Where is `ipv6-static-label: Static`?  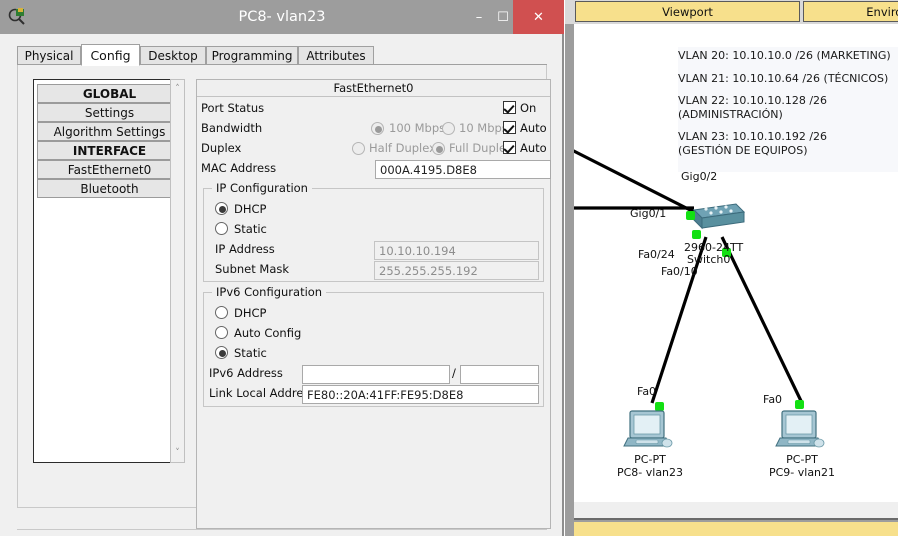
ipv6-static-label: Static is located at coordinates (250, 353).